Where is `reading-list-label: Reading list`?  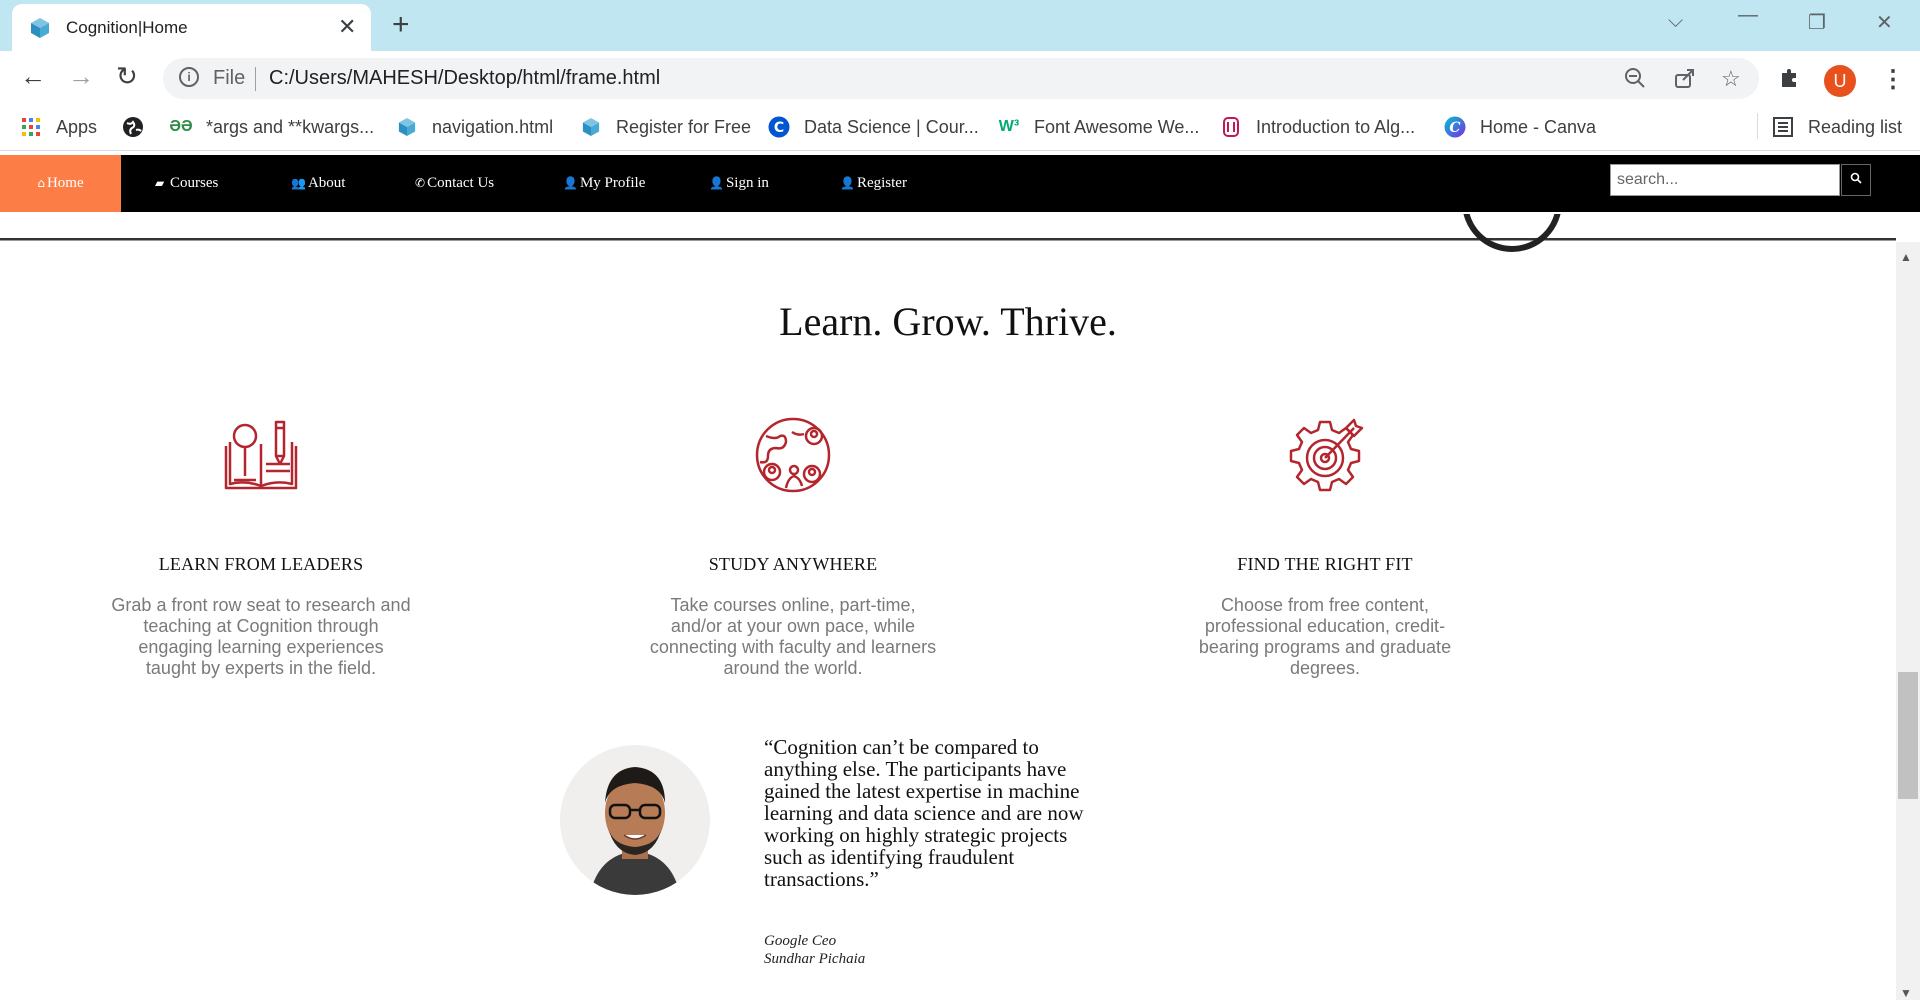
reading-list-label: Reading list is located at coordinates (1855, 126).